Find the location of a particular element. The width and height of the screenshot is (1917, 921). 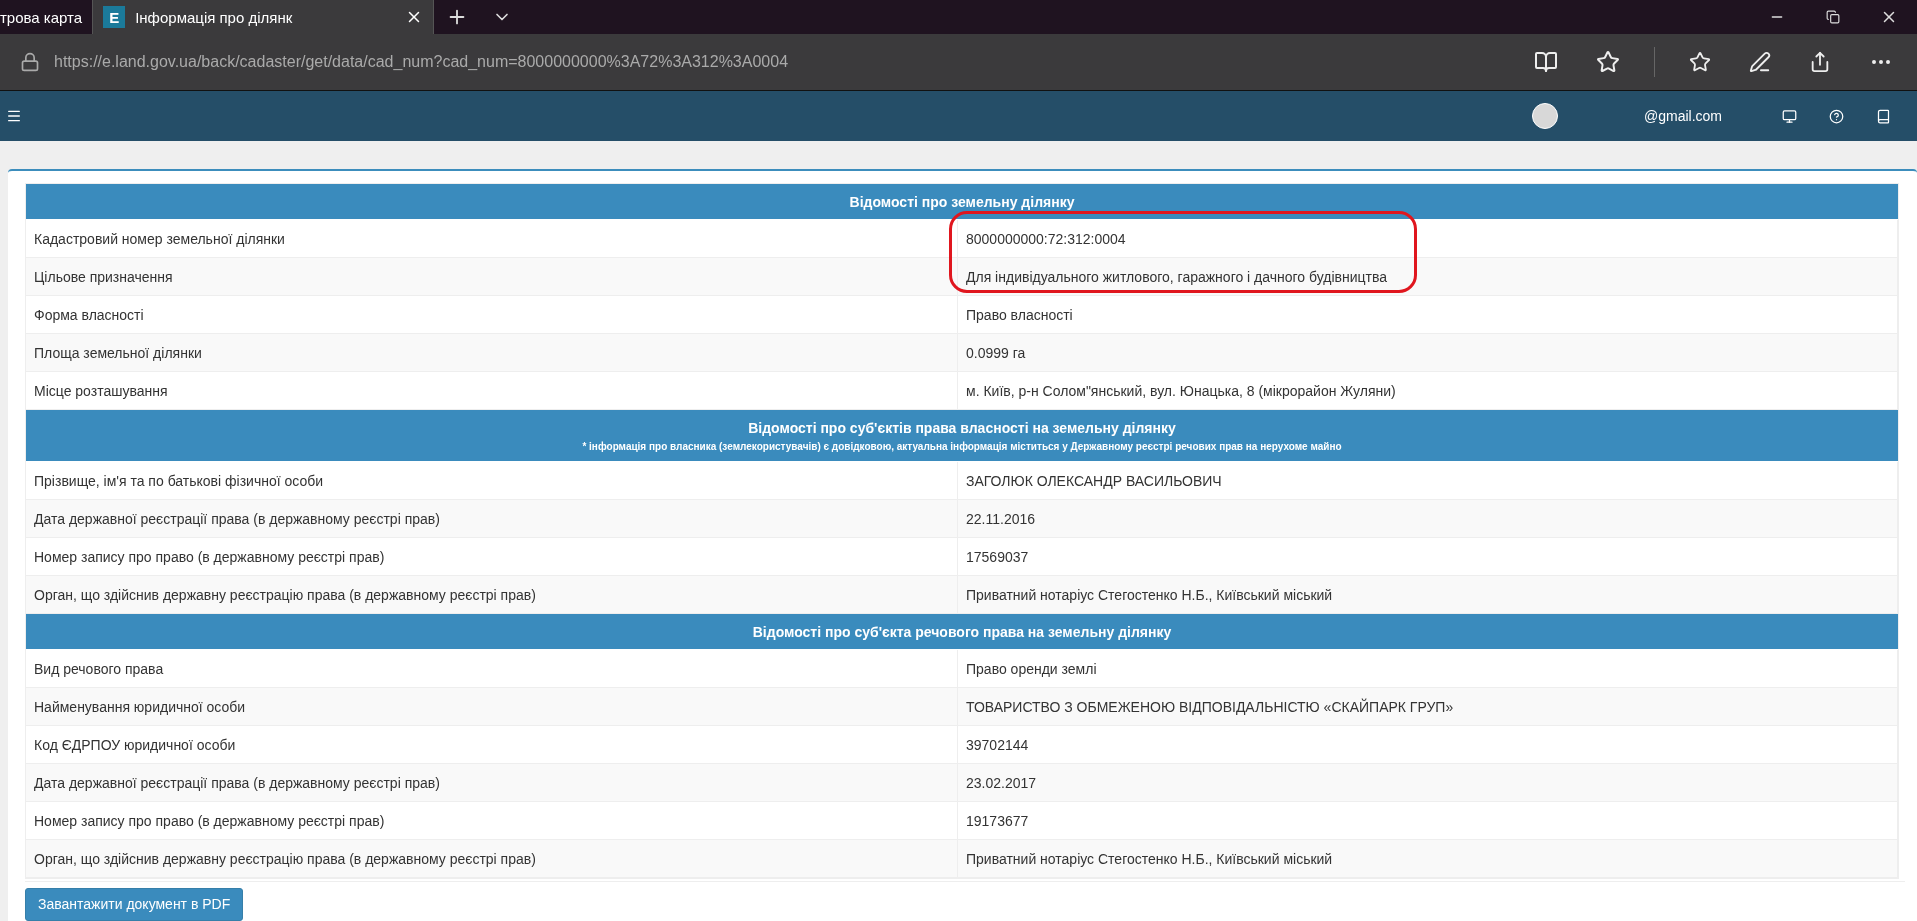

section-title: Відомості про земельну ділянку is located at coordinates (962, 202).